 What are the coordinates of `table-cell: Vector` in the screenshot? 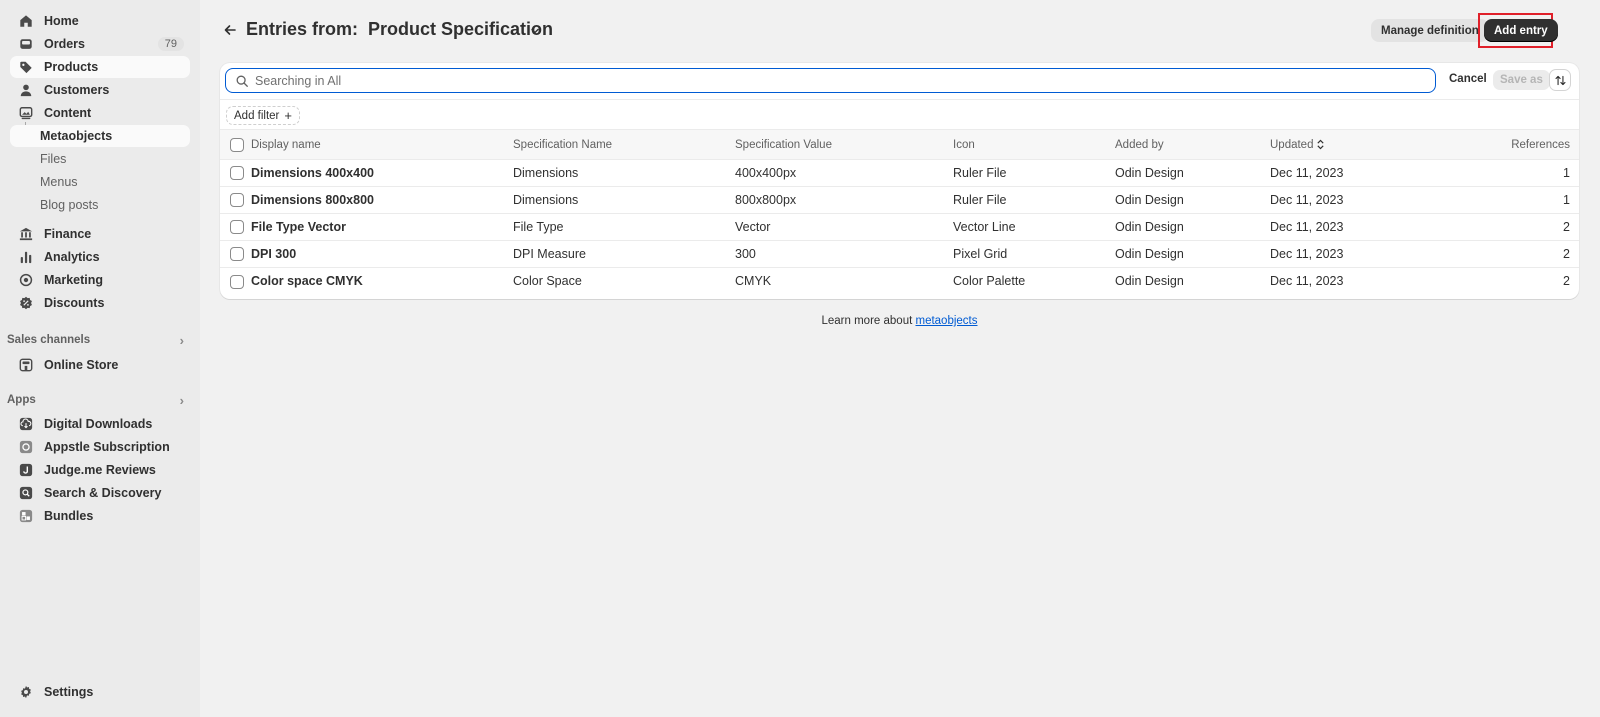 It's located at (844, 227).